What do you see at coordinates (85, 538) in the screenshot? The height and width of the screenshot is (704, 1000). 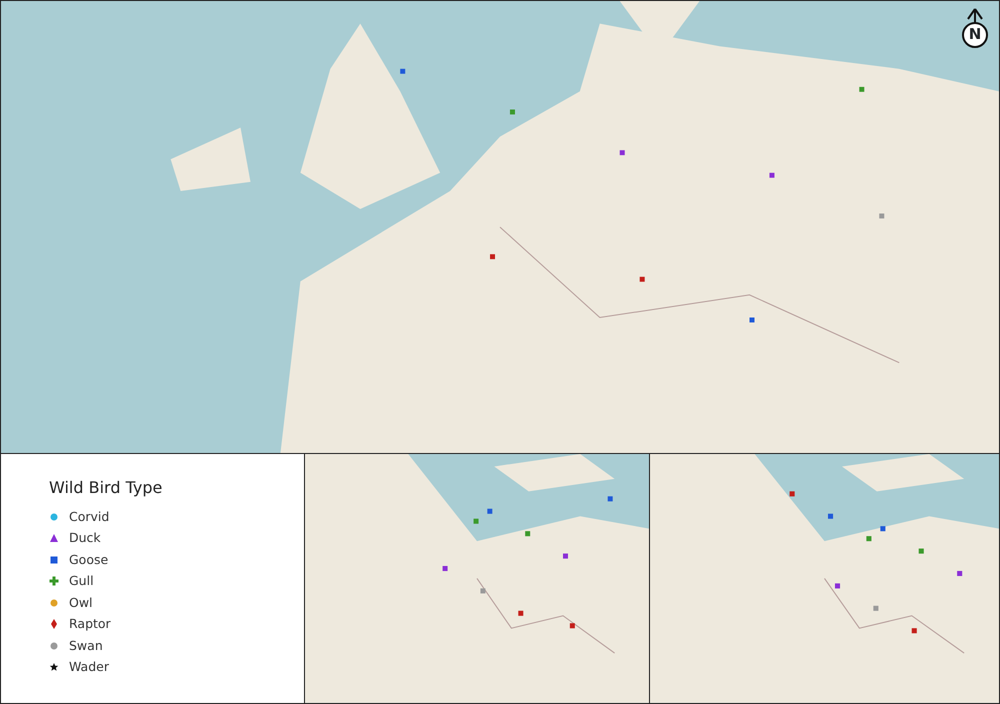 I see `legend-label: Duck` at bounding box center [85, 538].